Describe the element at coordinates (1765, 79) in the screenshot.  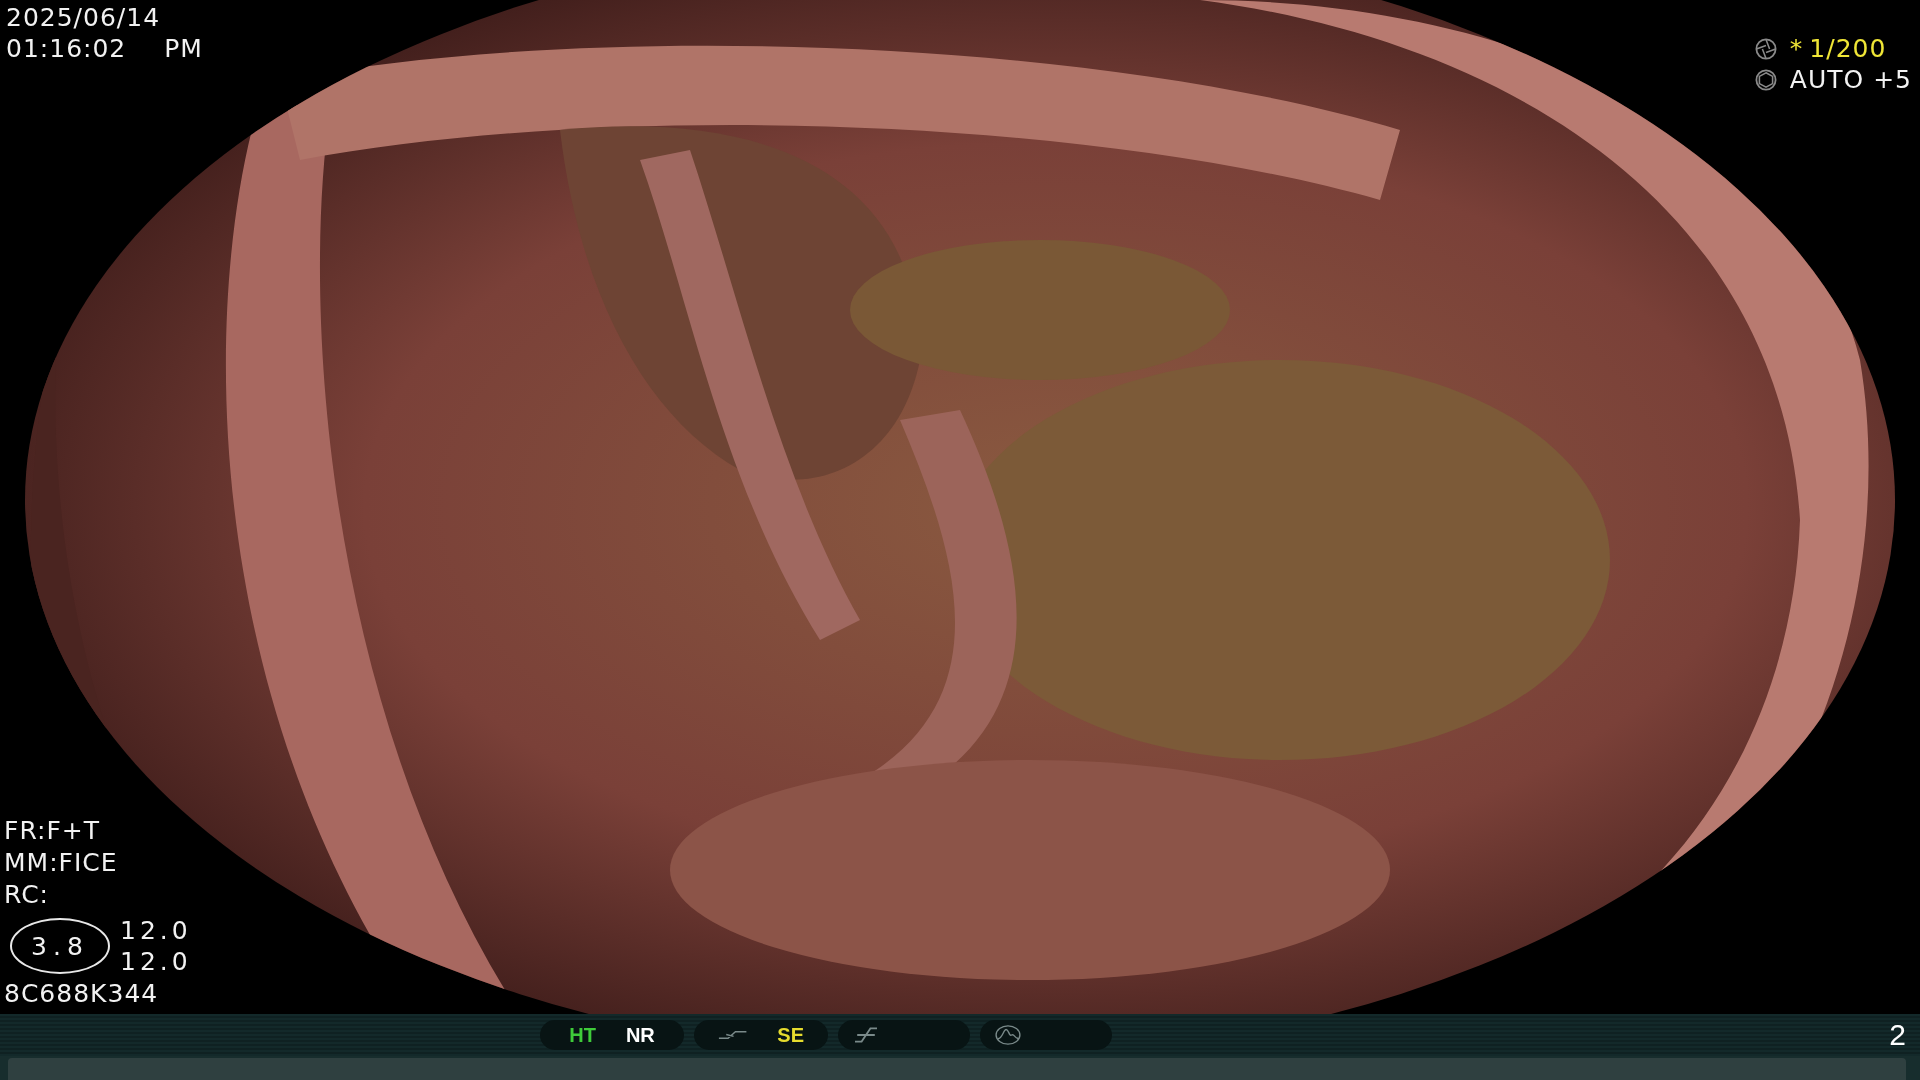
I see `aperture-icon` at that location.